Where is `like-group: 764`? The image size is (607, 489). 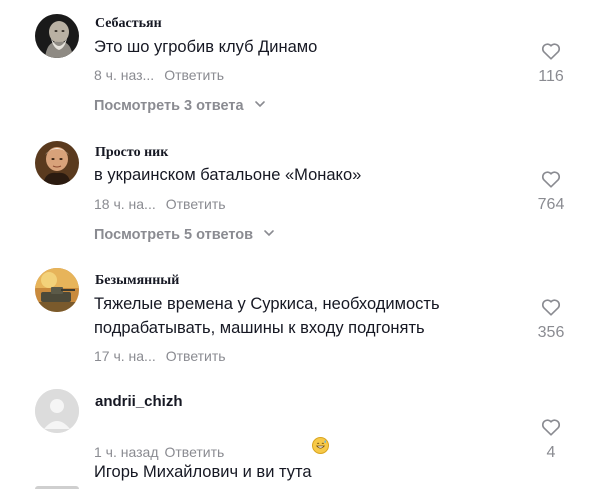
like-group: 764 is located at coordinates (551, 191).